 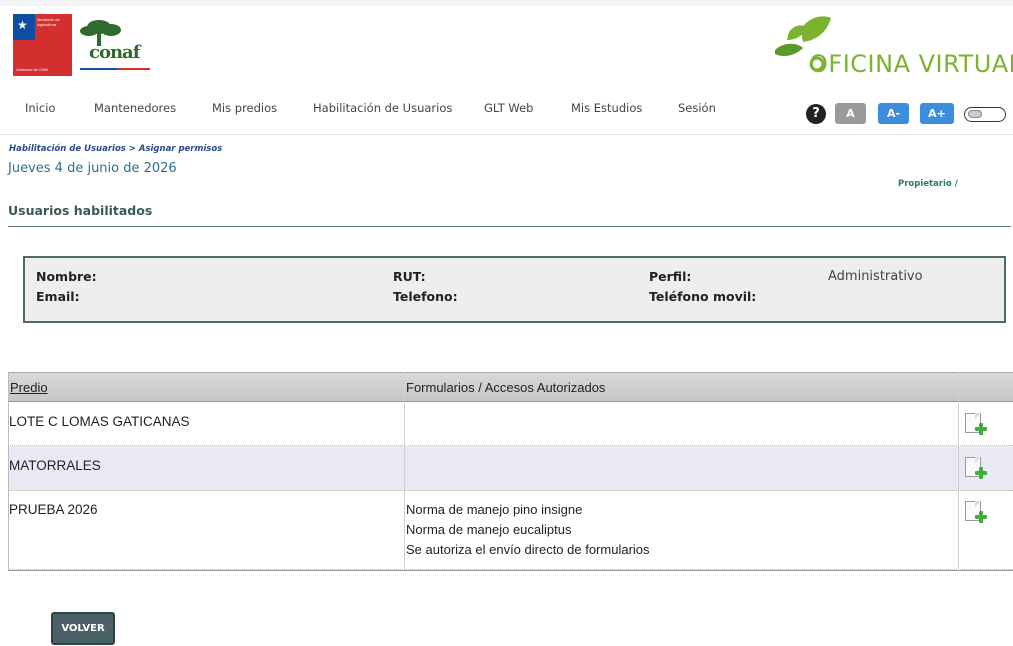 What do you see at coordinates (47, 24) in the screenshot?
I see `gov-logo-line2: Agricultura` at bounding box center [47, 24].